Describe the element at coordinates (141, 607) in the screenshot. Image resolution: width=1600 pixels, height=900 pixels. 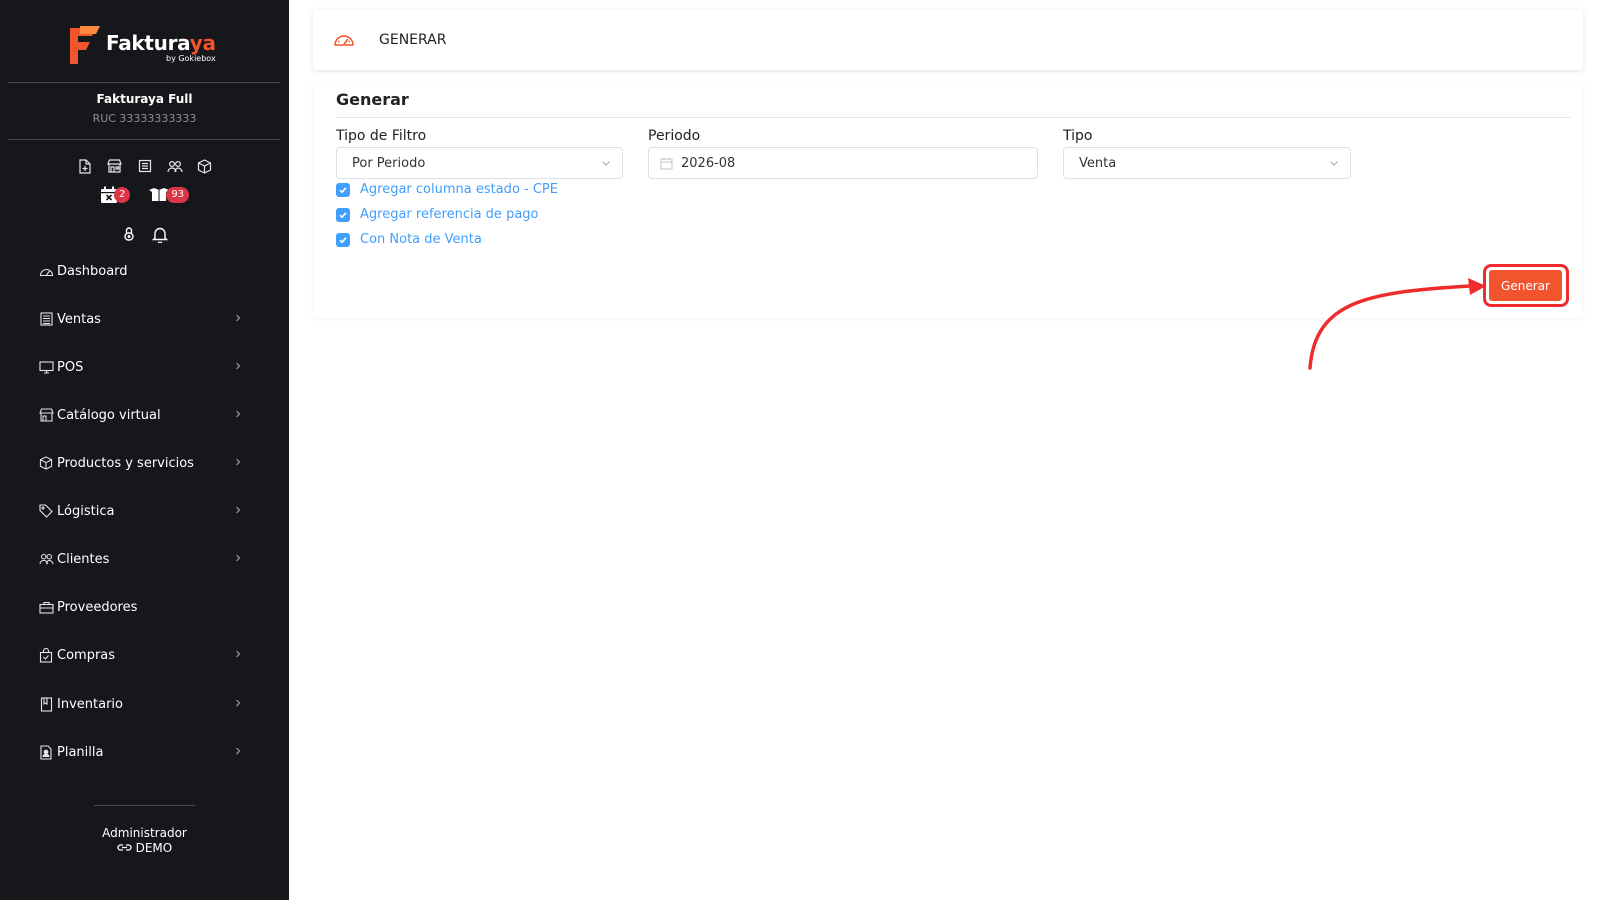
I see `sidebar-item-proveedores: Proveedores` at that location.